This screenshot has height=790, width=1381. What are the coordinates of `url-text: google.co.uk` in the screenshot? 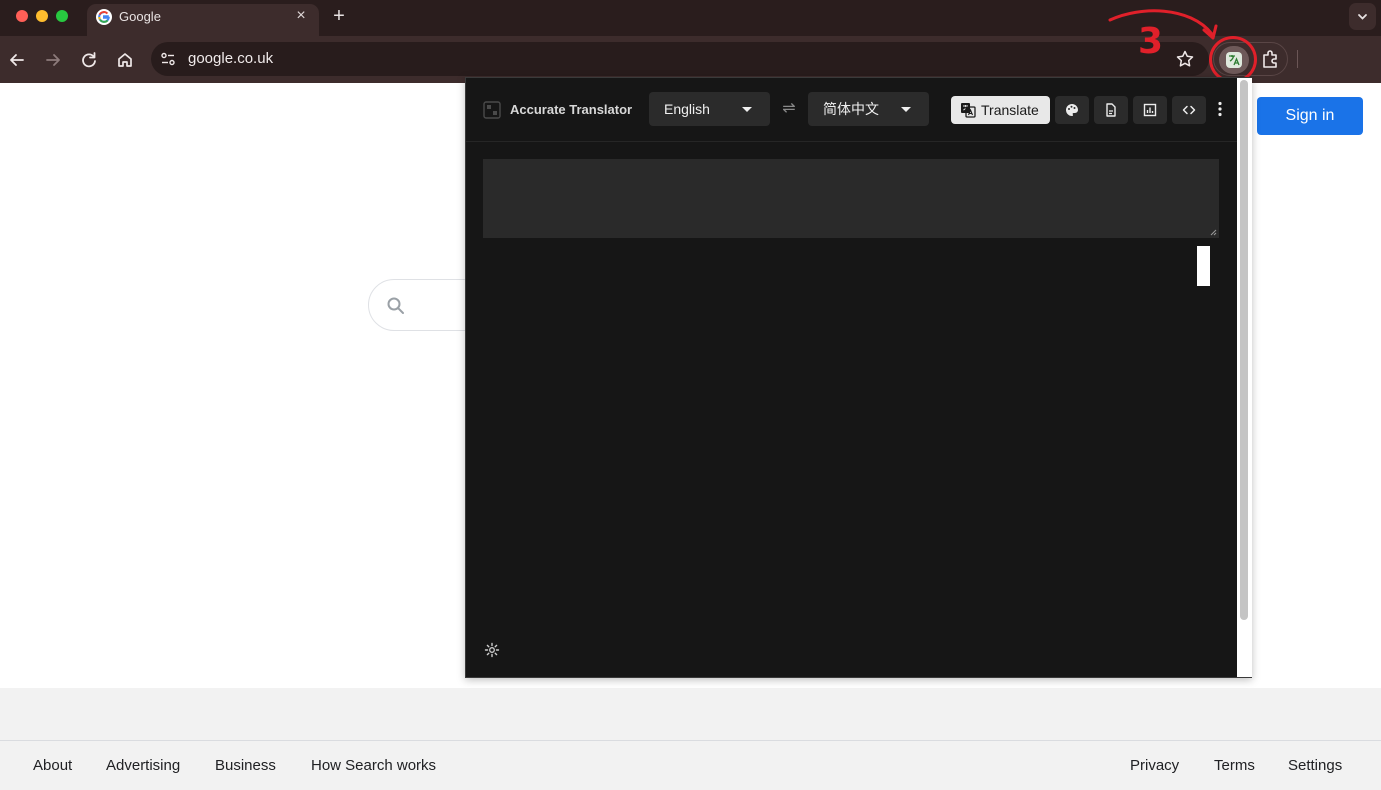 It's located at (230, 58).